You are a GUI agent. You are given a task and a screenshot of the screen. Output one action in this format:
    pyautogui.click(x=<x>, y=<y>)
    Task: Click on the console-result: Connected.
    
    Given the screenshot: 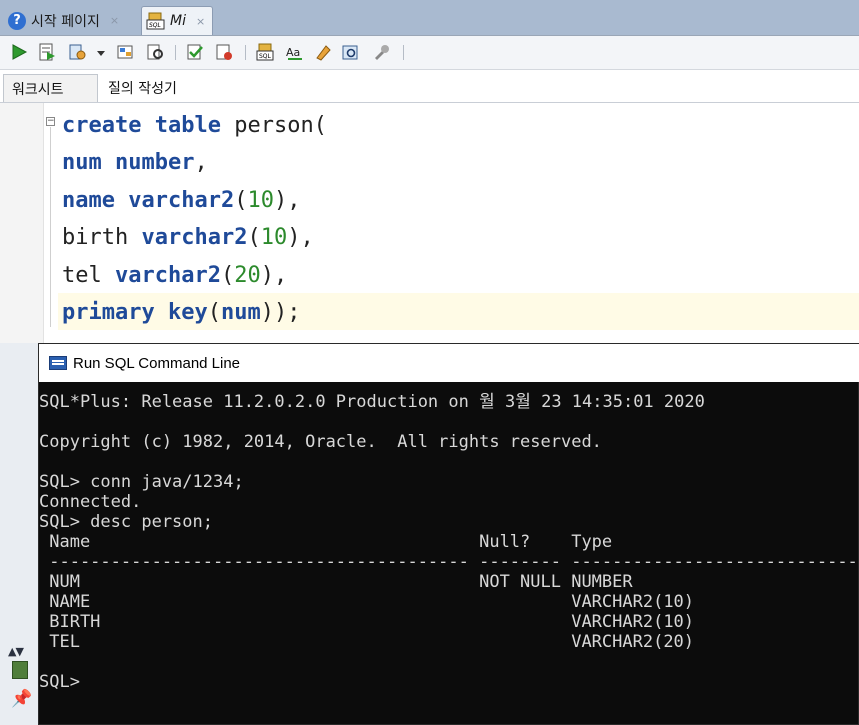 What is the action you would take?
    pyautogui.click(x=90, y=502)
    